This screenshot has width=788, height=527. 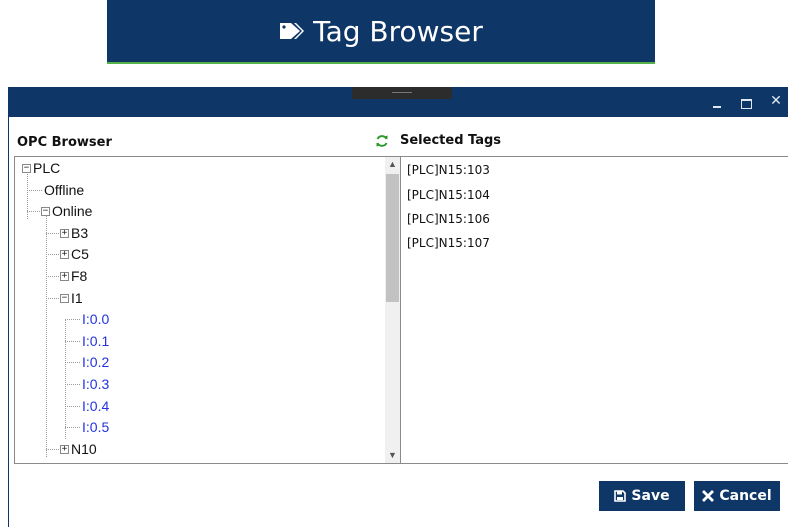 I want to click on tree-node-i-0-5: I:0.5, so click(x=95, y=427).